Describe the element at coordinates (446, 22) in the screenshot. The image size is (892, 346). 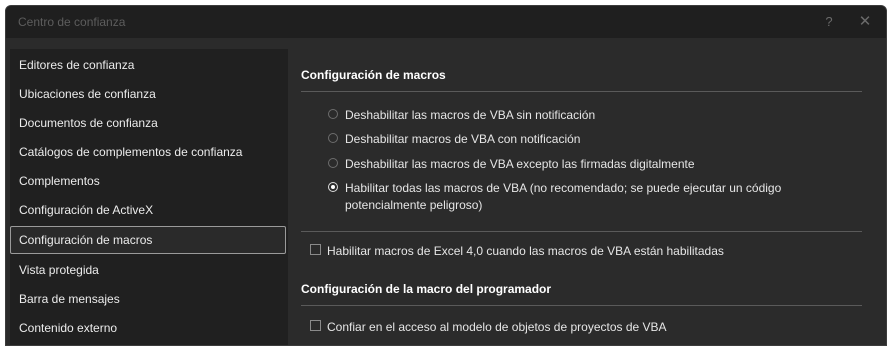
I see `title-bar: Centro de confianza ? ✕` at that location.